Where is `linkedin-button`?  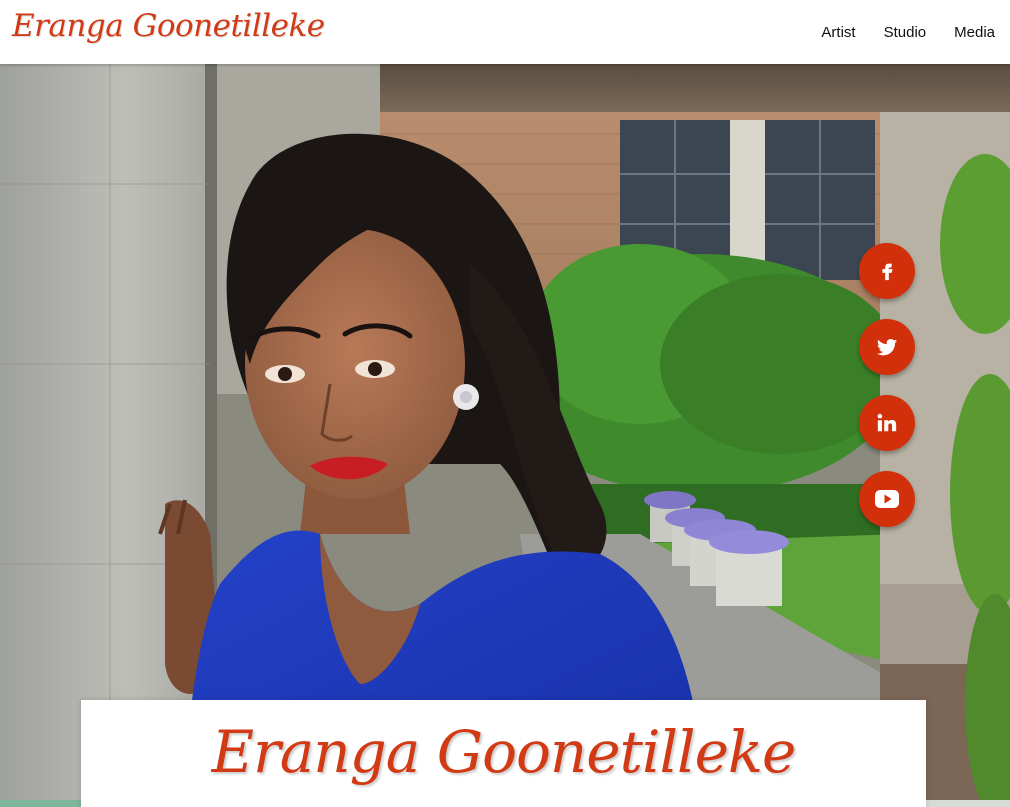
linkedin-button is located at coordinates (887, 423).